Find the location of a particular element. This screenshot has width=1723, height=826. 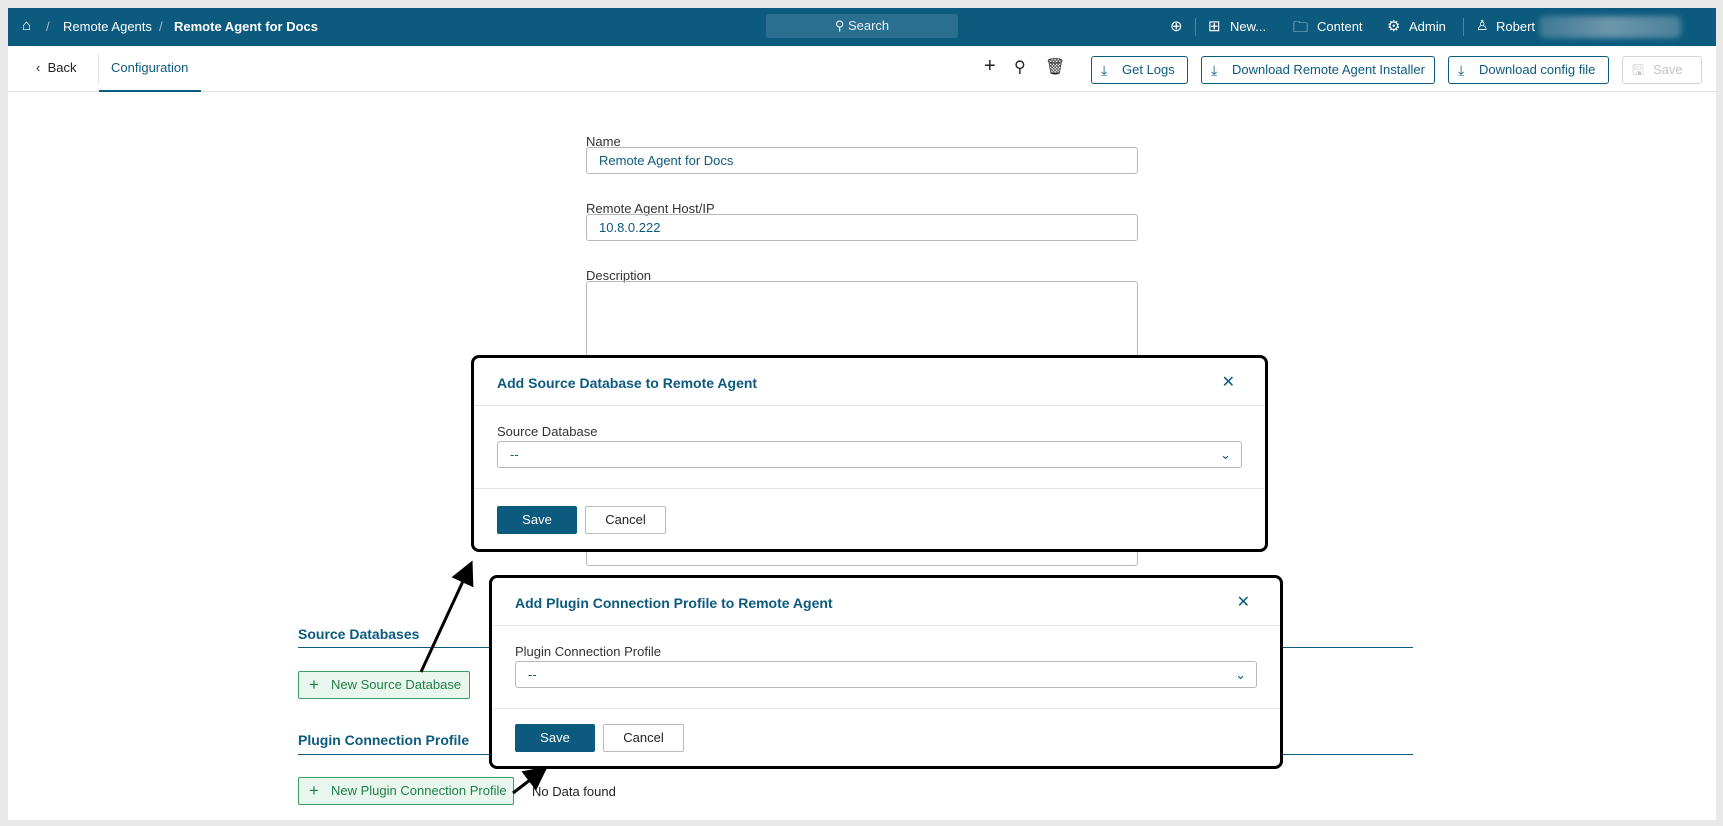

arrow-to-plugin-dialog is located at coordinates (530, 780).